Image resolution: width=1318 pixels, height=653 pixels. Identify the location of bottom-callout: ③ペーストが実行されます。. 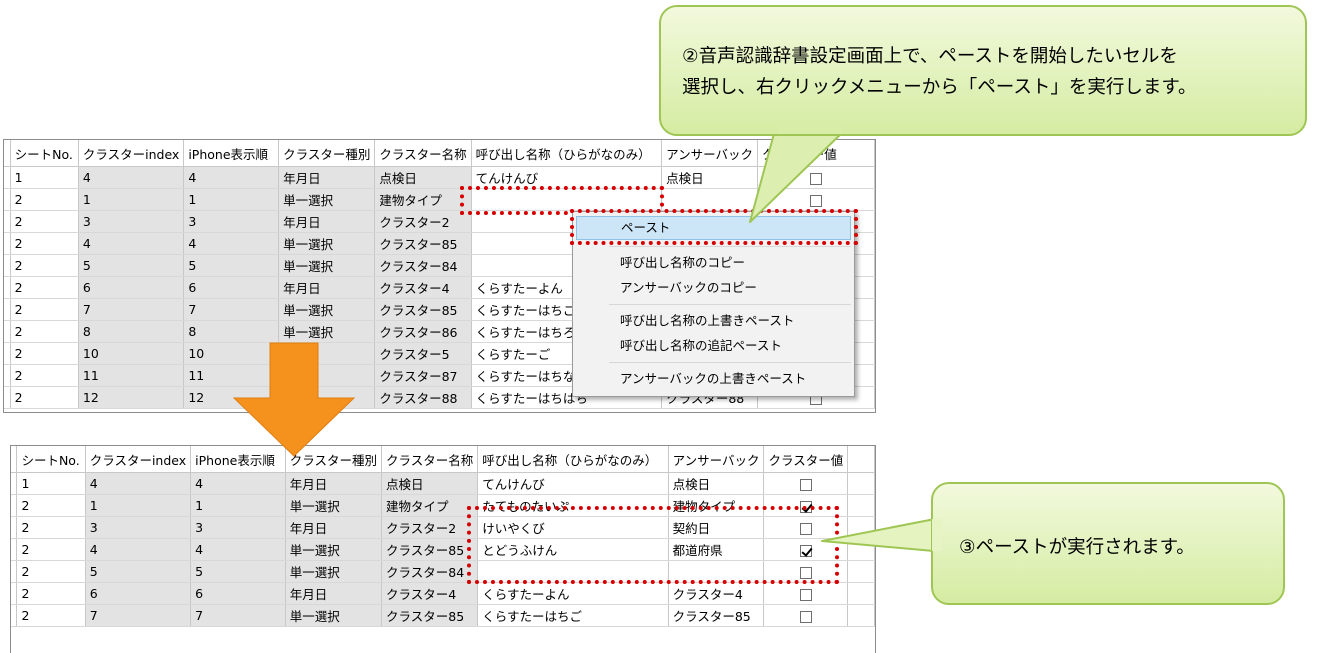
(1108, 543).